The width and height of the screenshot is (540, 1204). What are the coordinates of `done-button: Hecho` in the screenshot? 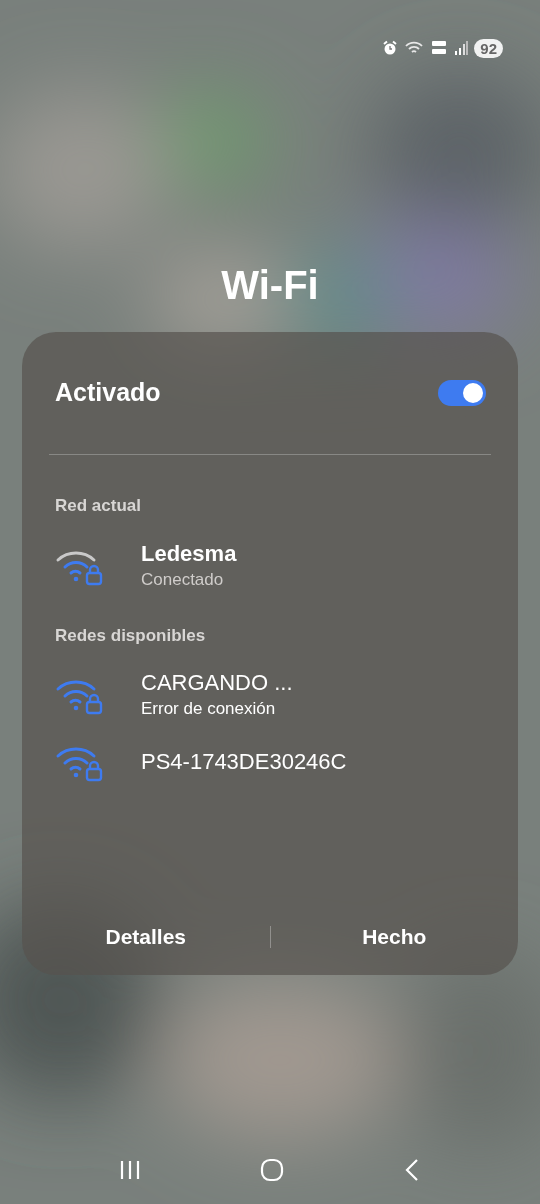 It's located at (394, 937).